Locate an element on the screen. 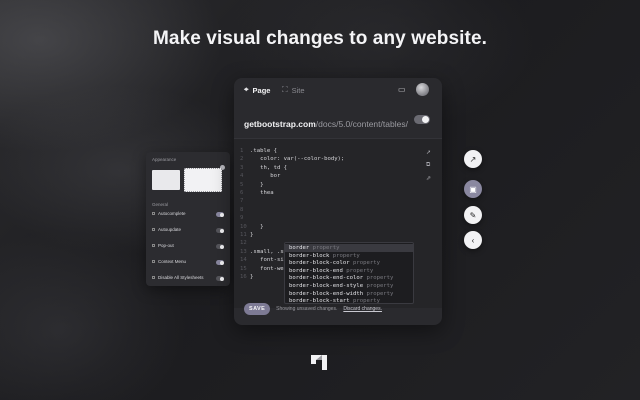  option-name: border-block-end-color is located at coordinates (328, 278).